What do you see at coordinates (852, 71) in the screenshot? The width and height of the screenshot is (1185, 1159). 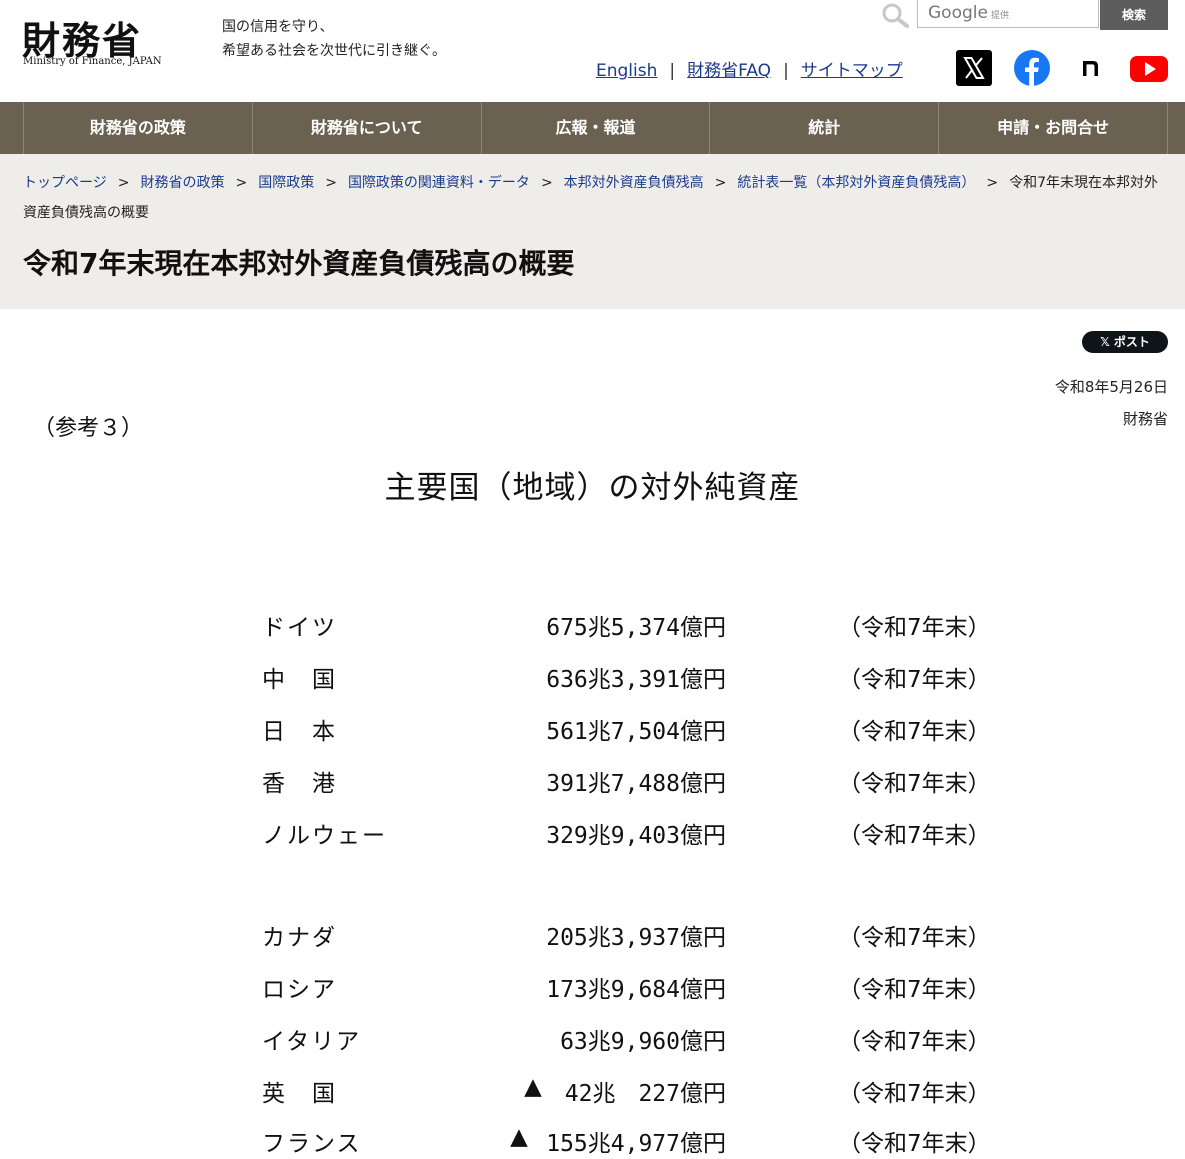 I see `sitemap-link: サイトマップ` at bounding box center [852, 71].